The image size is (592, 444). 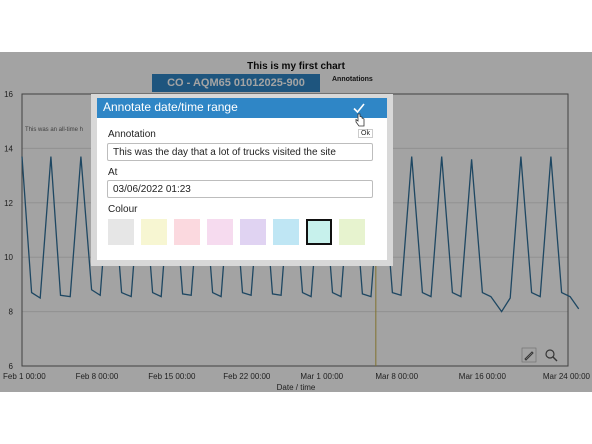 What do you see at coordinates (123, 209) in the screenshot?
I see `colour-label: Colour` at bounding box center [123, 209].